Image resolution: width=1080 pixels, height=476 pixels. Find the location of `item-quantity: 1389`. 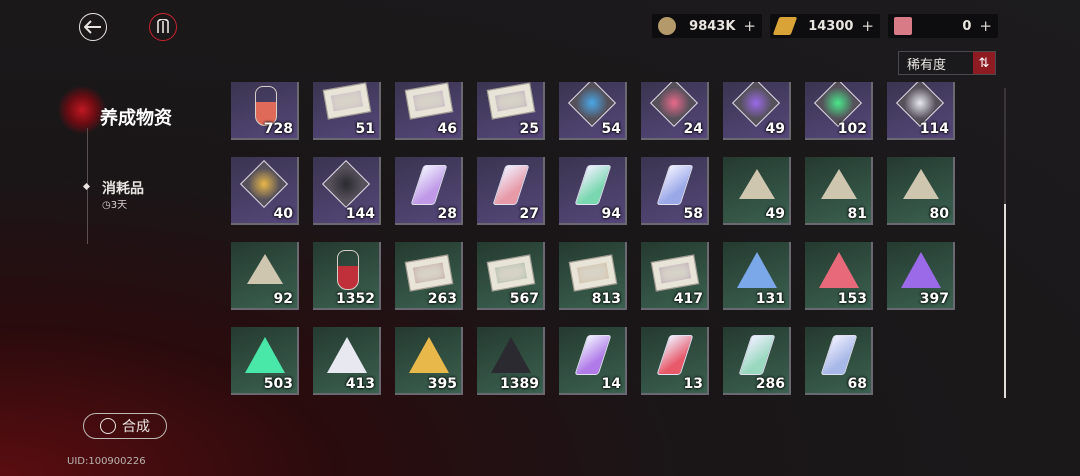

item-quantity: 1389 is located at coordinates (519, 384).